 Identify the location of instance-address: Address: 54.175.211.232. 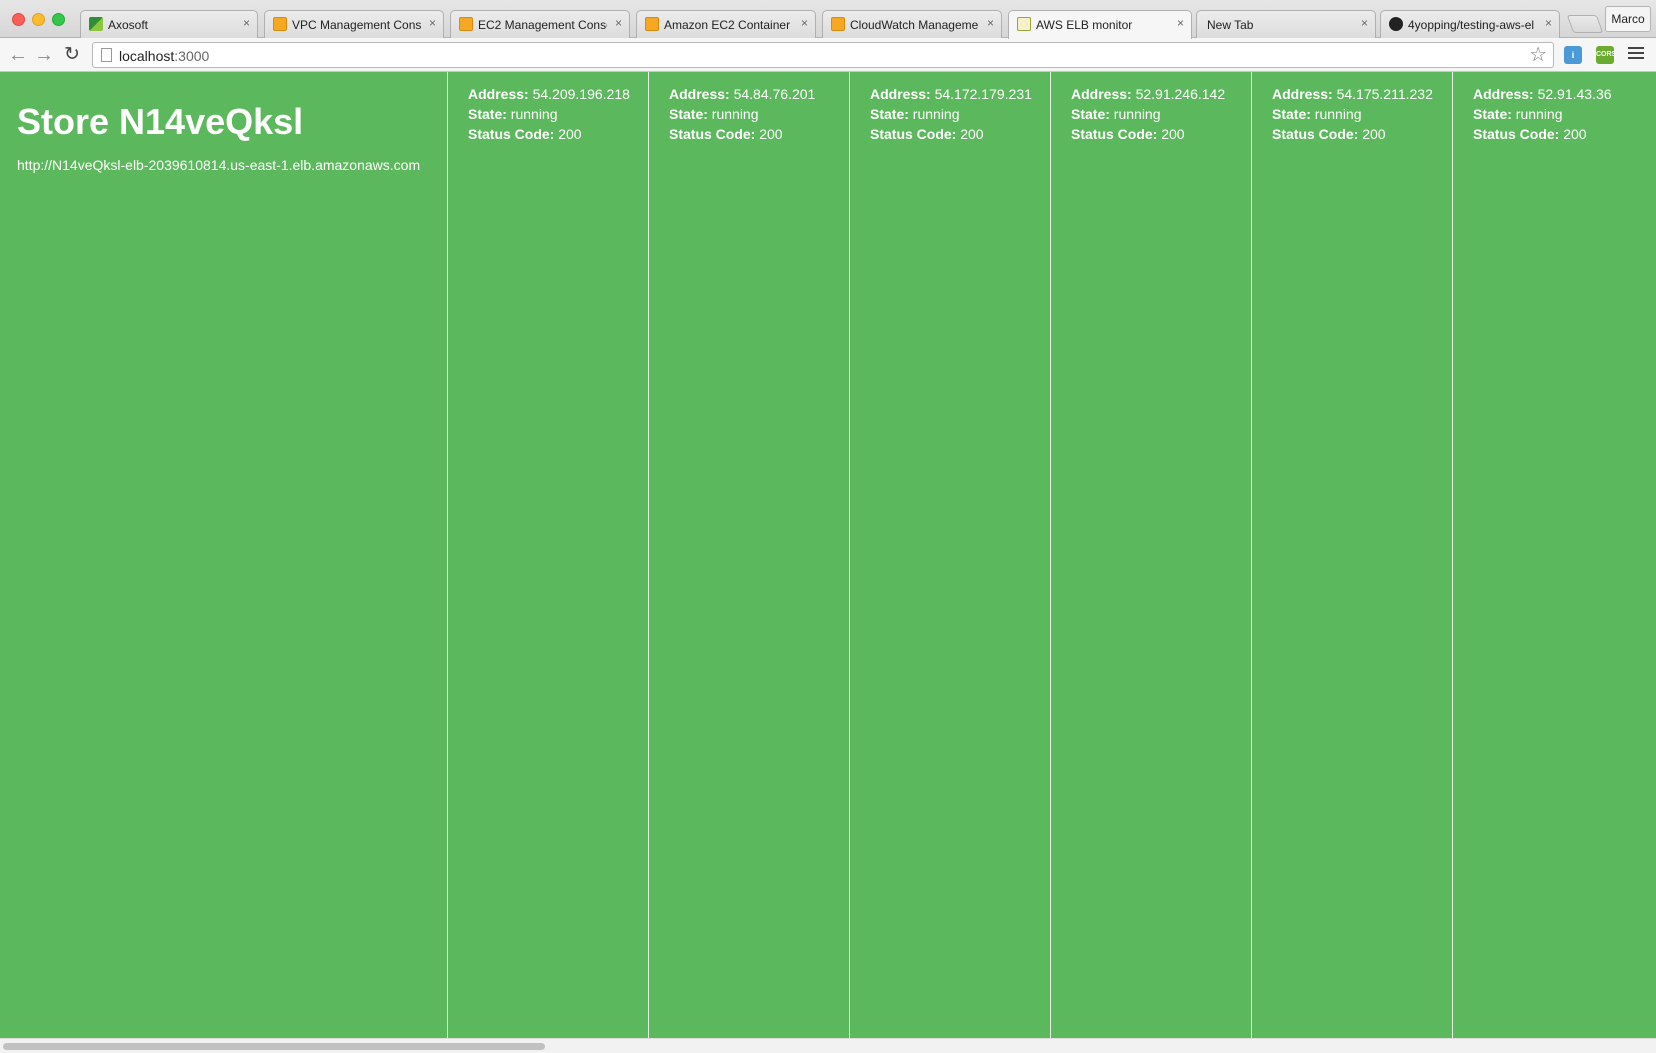
(1362, 94).